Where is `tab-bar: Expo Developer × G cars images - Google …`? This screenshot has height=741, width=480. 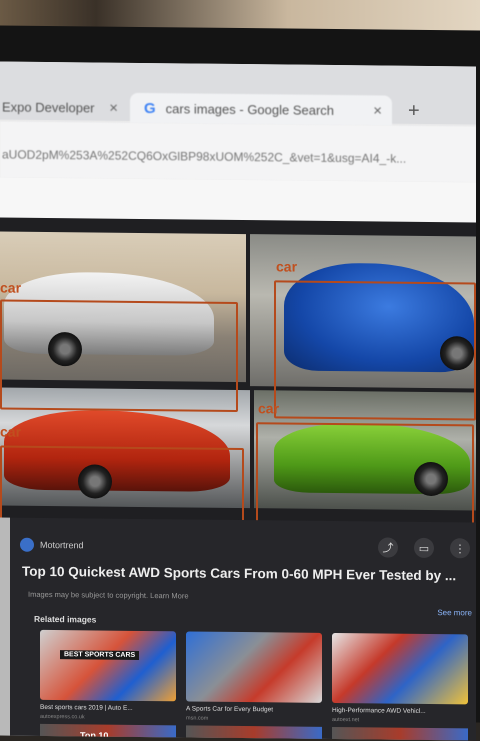 tab-bar: Expo Developer × G cars images - Google … is located at coordinates (238, 93).